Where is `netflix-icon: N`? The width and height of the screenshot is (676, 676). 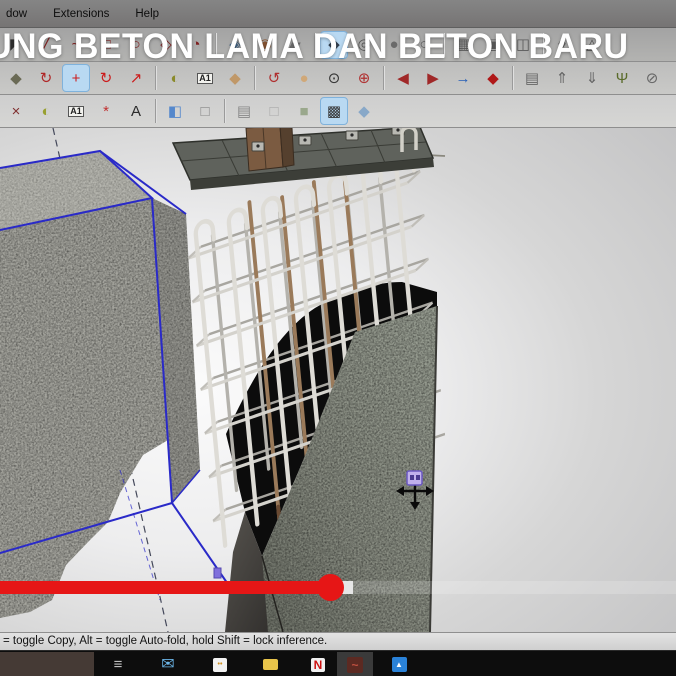 netflix-icon: N is located at coordinates (318, 664).